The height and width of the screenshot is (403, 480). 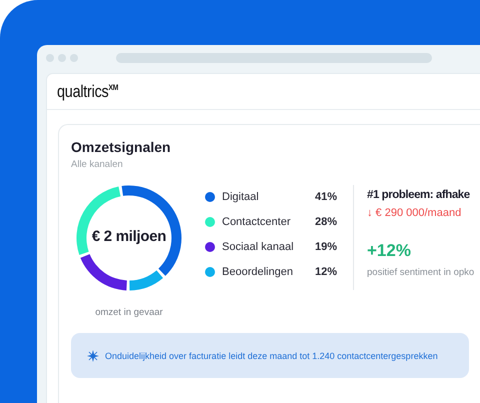 I want to click on loss-amount: ↓ € 290 000/maand, so click(x=414, y=213).